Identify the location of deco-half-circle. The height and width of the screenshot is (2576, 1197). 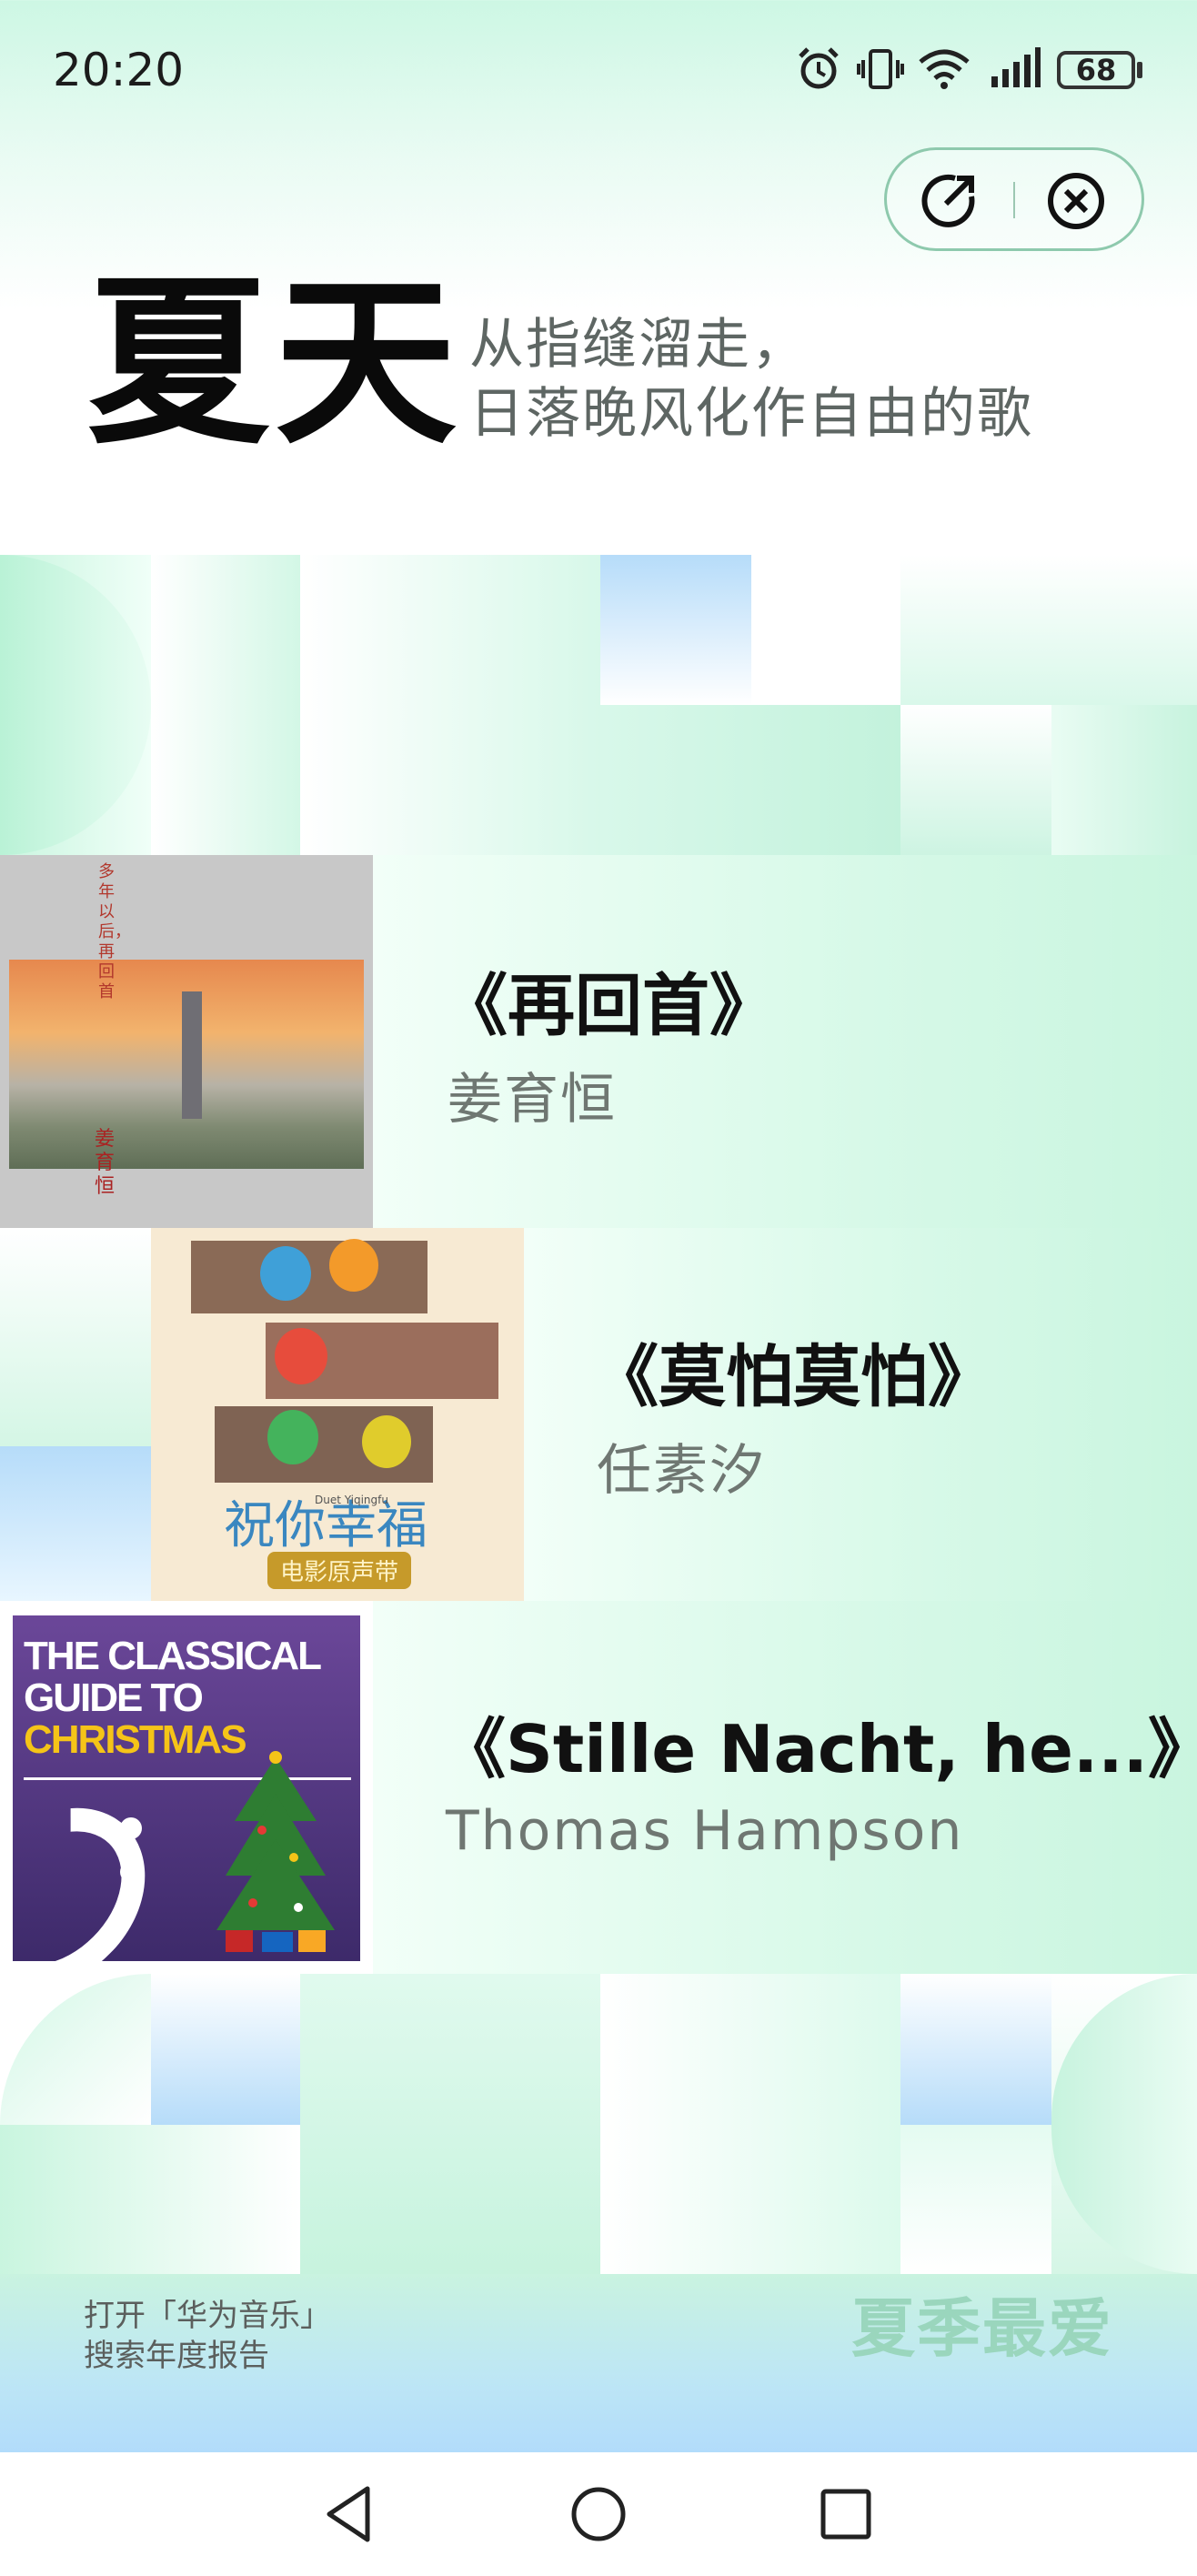
(75, 2049).